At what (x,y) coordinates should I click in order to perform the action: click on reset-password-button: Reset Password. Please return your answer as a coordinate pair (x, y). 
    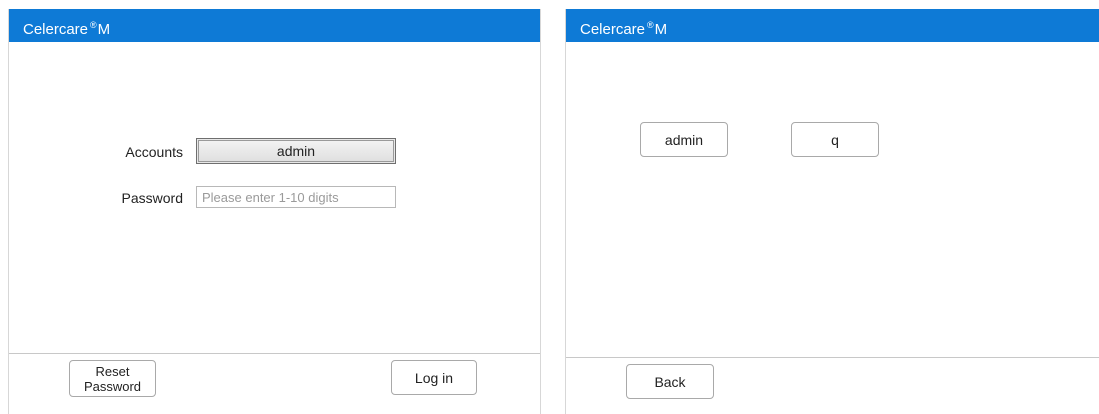
    Looking at the image, I should click on (112, 378).